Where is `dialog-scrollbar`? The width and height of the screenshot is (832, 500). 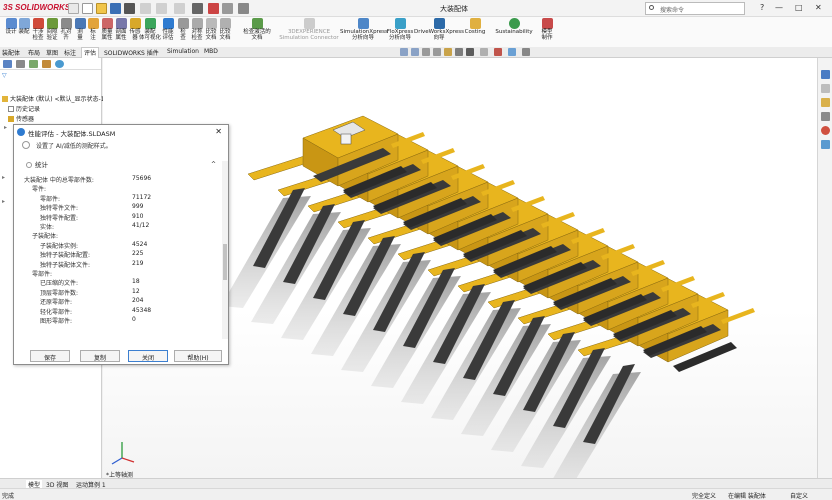
dialog-scrollbar is located at coordinates (225, 250).